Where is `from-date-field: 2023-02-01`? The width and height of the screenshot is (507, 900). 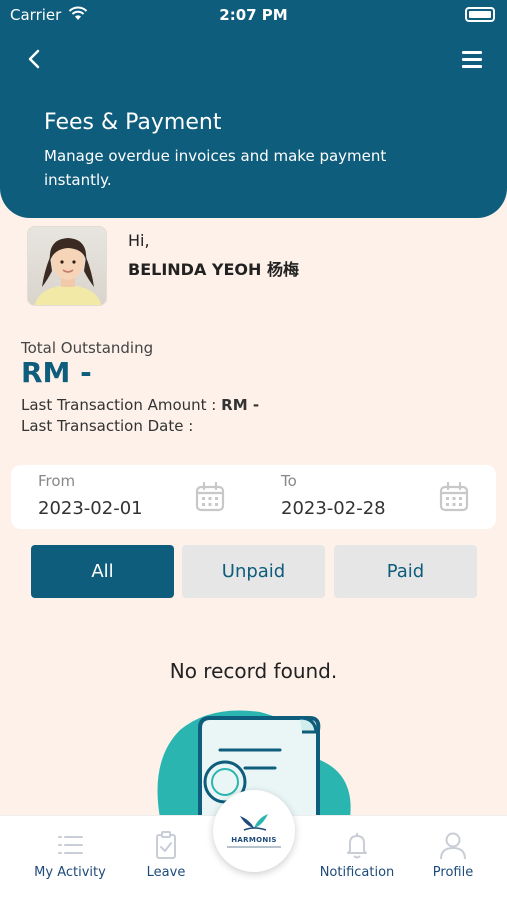 from-date-field: 2023-02-01 is located at coordinates (90, 508).